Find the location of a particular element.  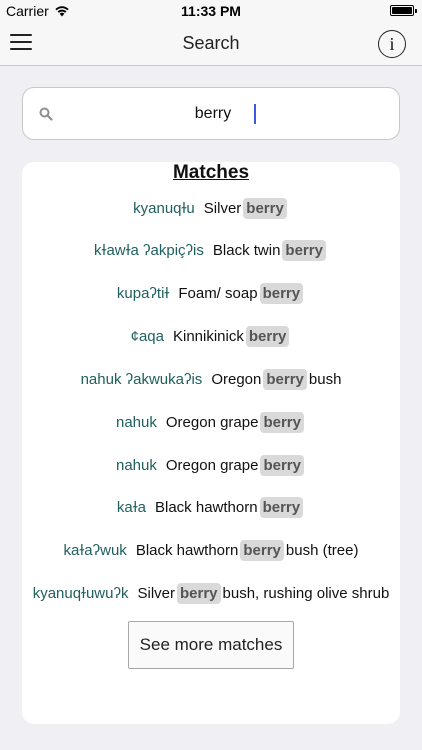

english-translation: Silver berry bush, rushing olive shrub is located at coordinates (263, 593).